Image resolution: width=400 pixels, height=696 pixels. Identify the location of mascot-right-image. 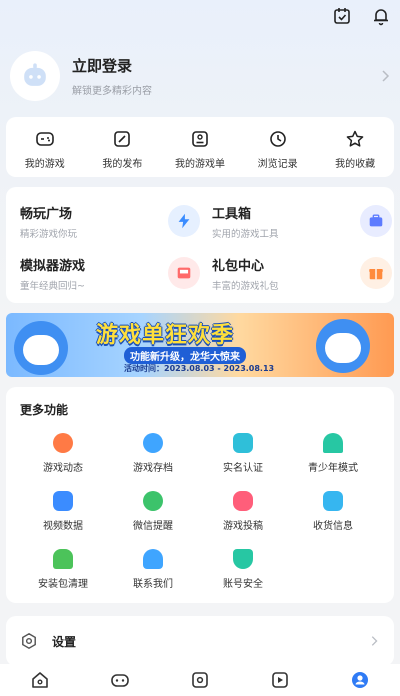
(343, 346).